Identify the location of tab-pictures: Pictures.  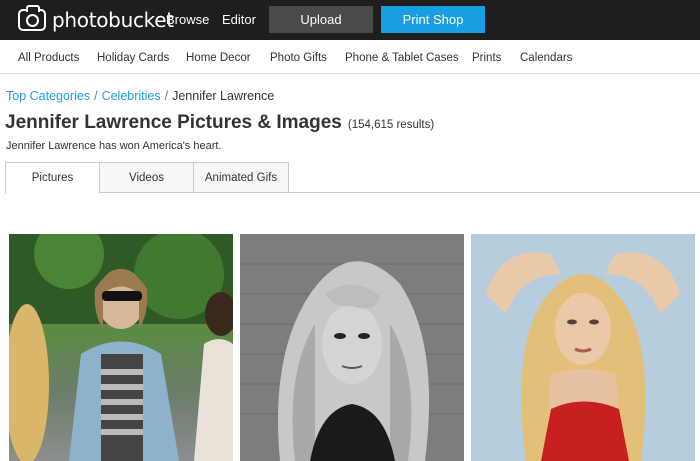
(52, 178).